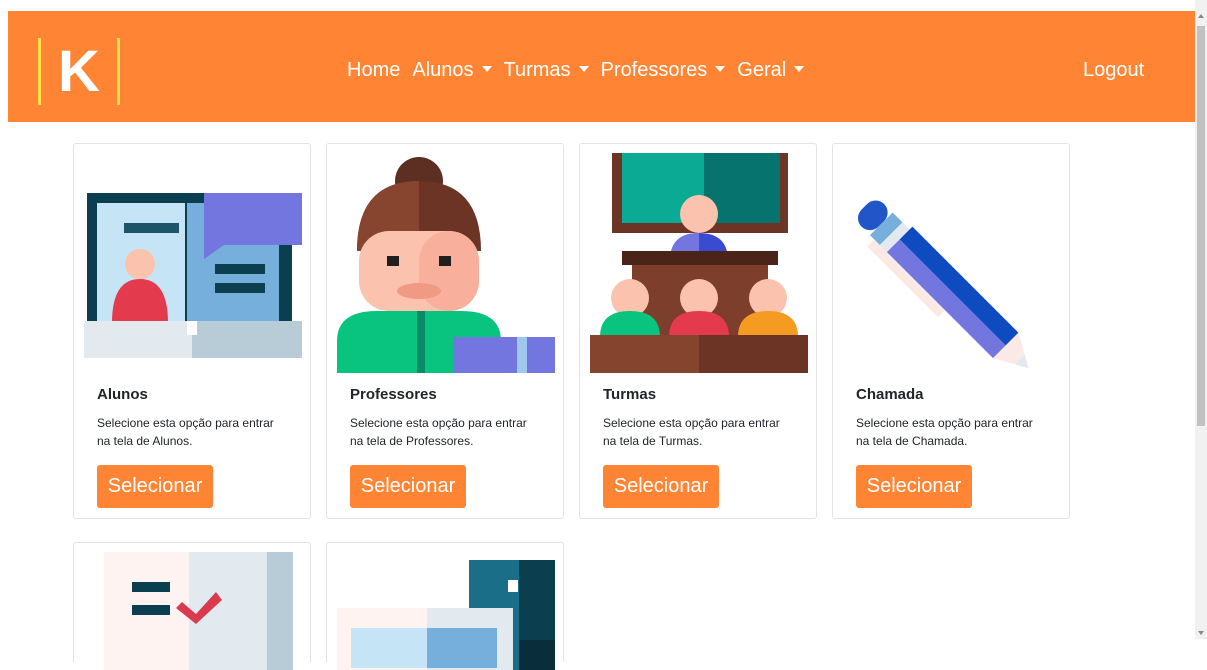  Describe the element at coordinates (393, 394) in the screenshot. I see `card-title: Professores` at that location.